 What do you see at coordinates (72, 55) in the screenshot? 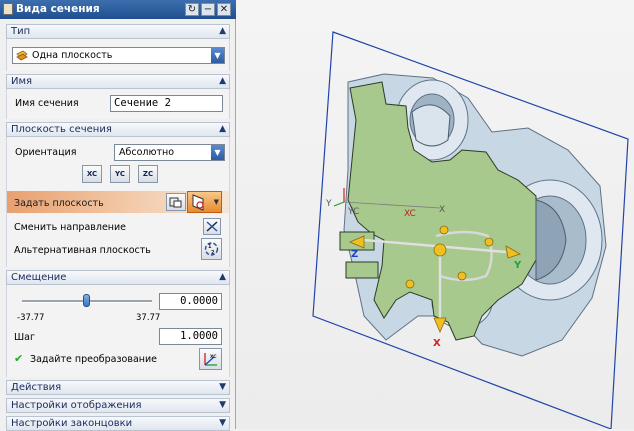
I see `type-dropdown-value: Одна плоскость` at bounding box center [72, 55].